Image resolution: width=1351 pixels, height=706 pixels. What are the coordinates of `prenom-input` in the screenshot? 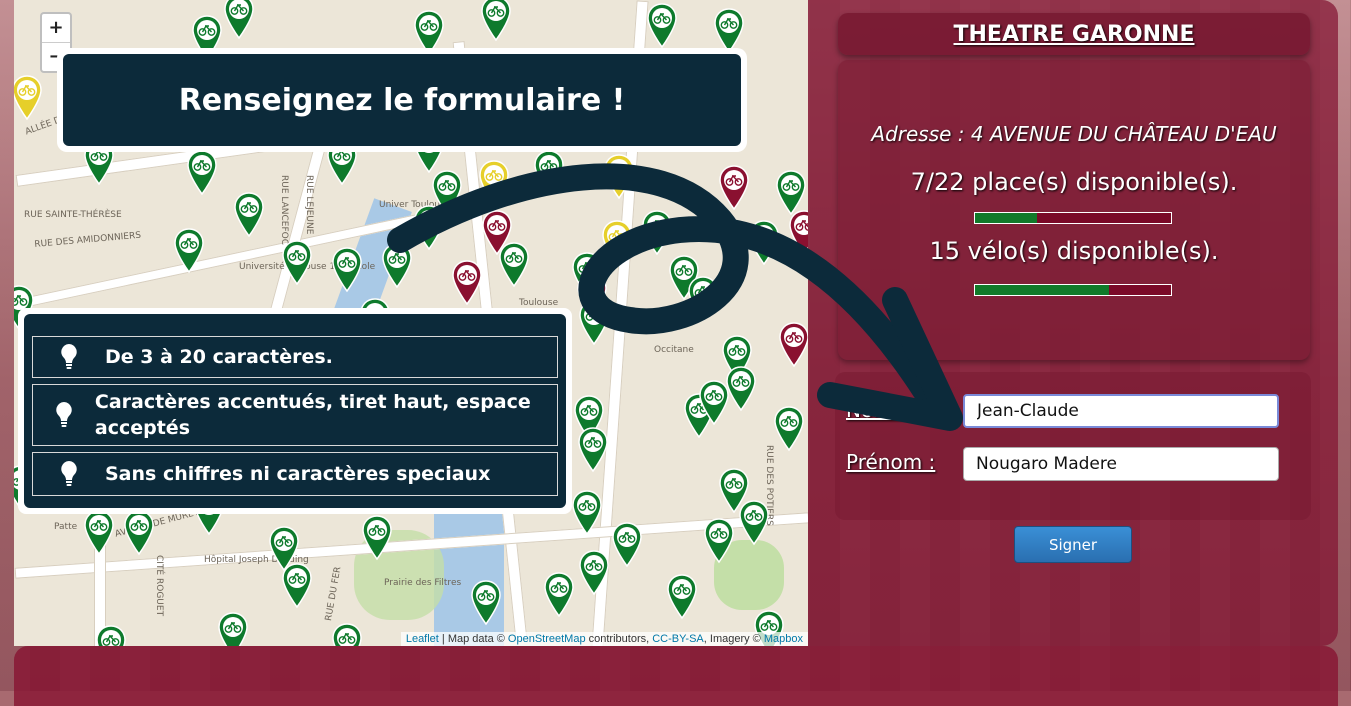 It's located at (1121, 464).